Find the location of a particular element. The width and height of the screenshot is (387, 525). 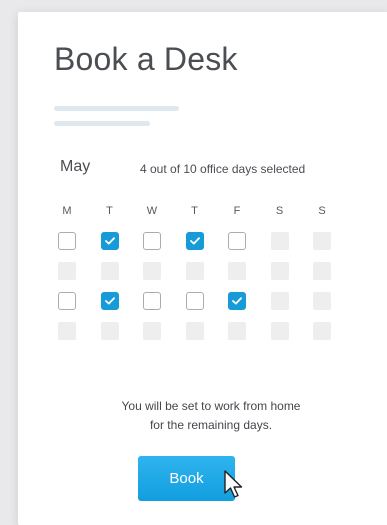

note-line: for the remaining days. is located at coordinates (211, 425).